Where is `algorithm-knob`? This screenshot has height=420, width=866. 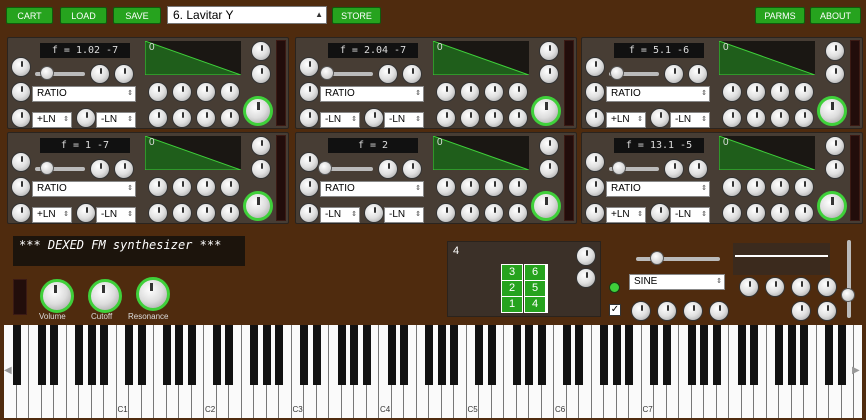 algorithm-knob is located at coordinates (586, 256).